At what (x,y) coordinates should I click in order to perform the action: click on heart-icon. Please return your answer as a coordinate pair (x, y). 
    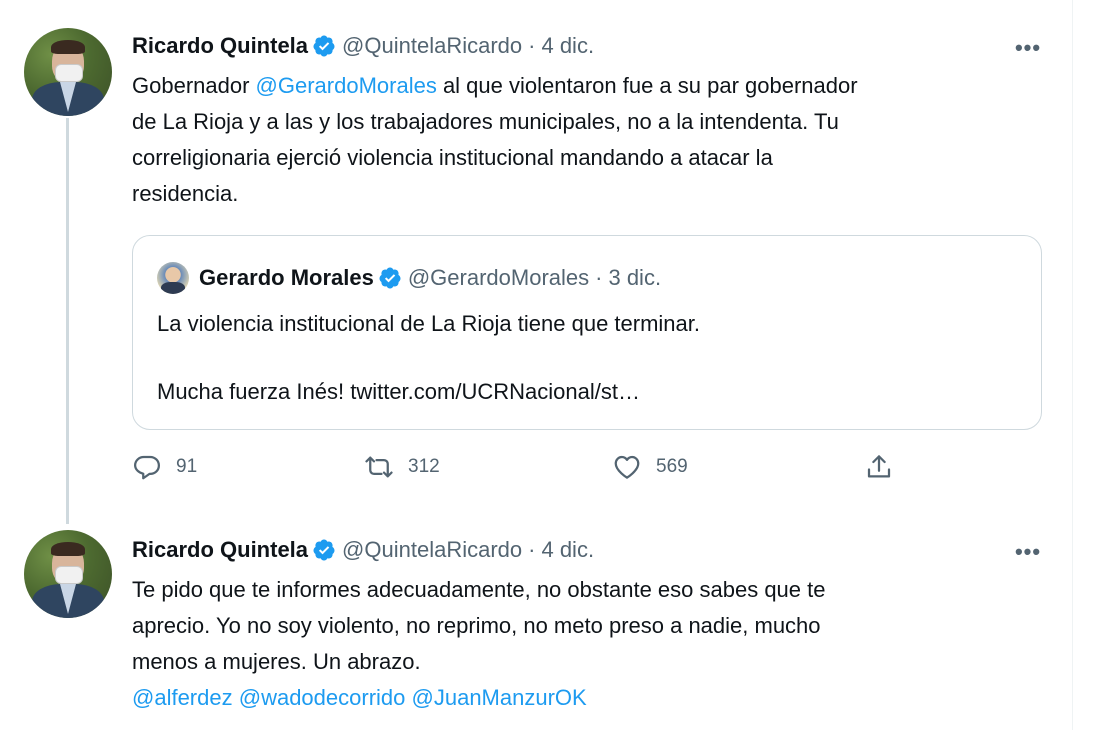
    Looking at the image, I should click on (627, 467).